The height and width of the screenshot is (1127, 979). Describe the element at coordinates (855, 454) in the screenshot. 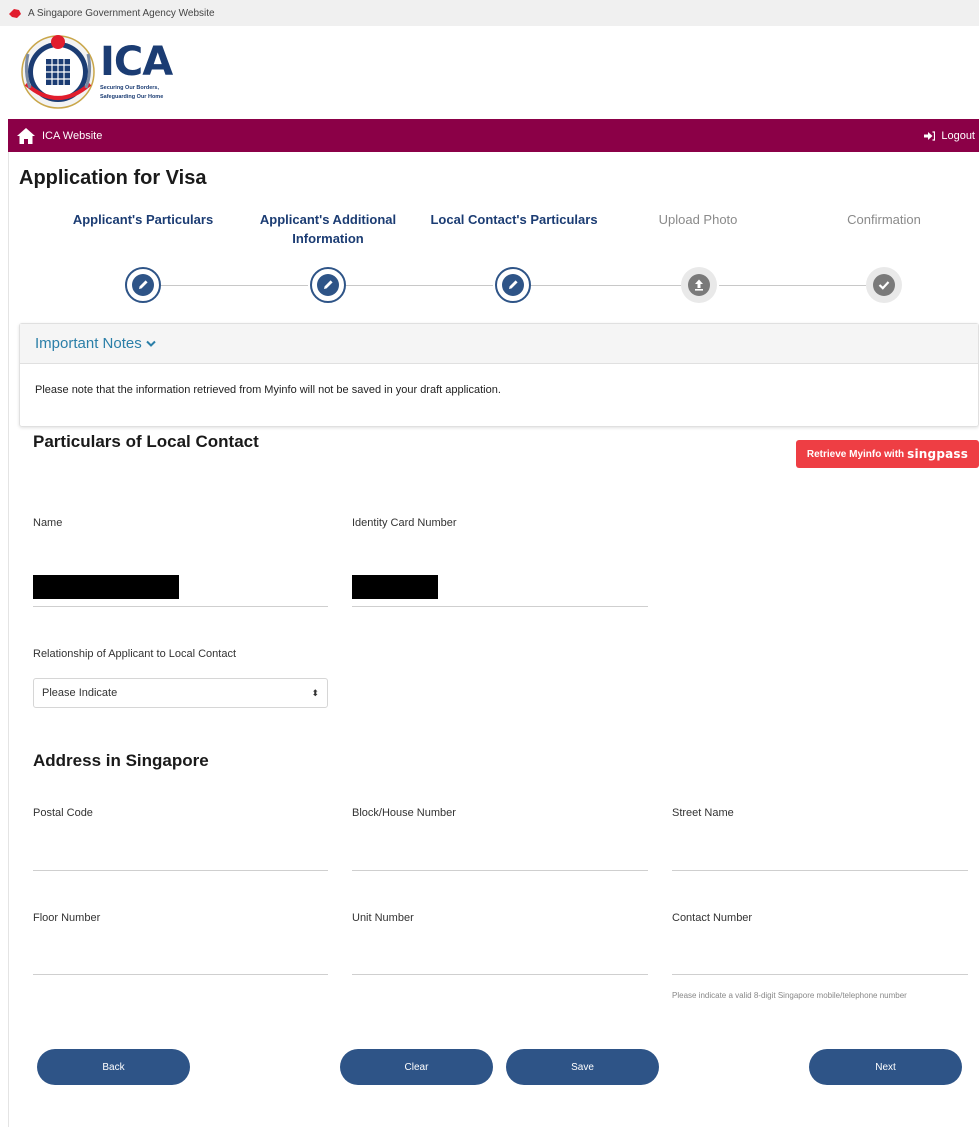

I see `singpass-button-label: Retrieve Myinfo with` at that location.